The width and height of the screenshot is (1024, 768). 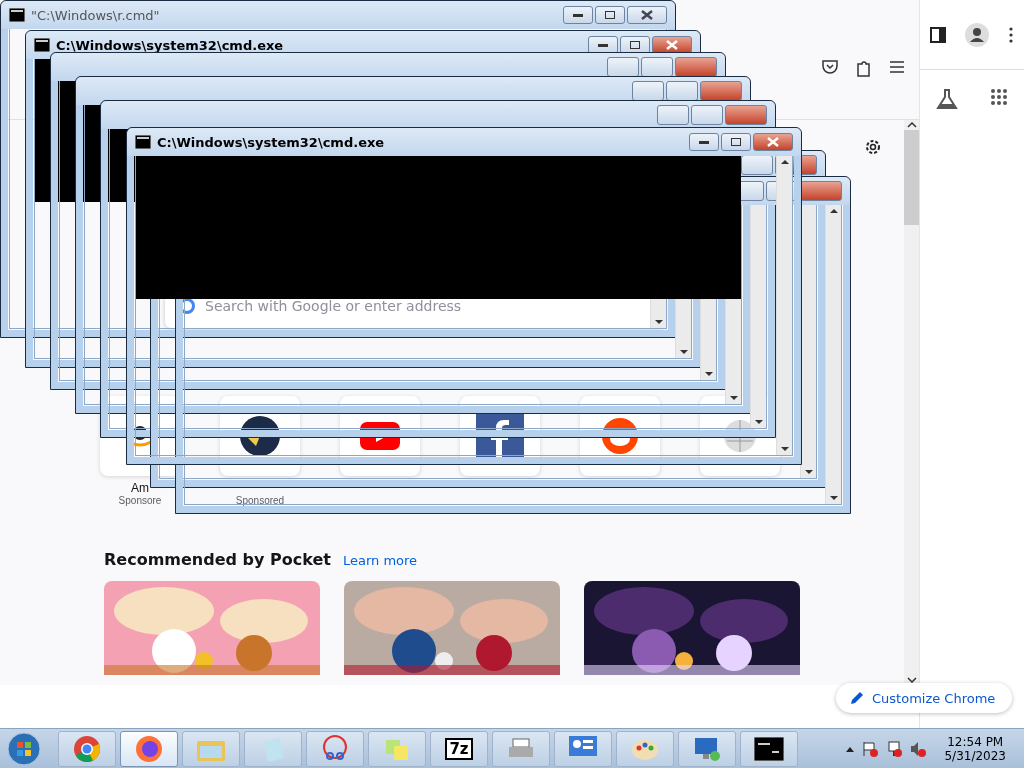 I want to click on taskbar-button, so click(x=769, y=748).